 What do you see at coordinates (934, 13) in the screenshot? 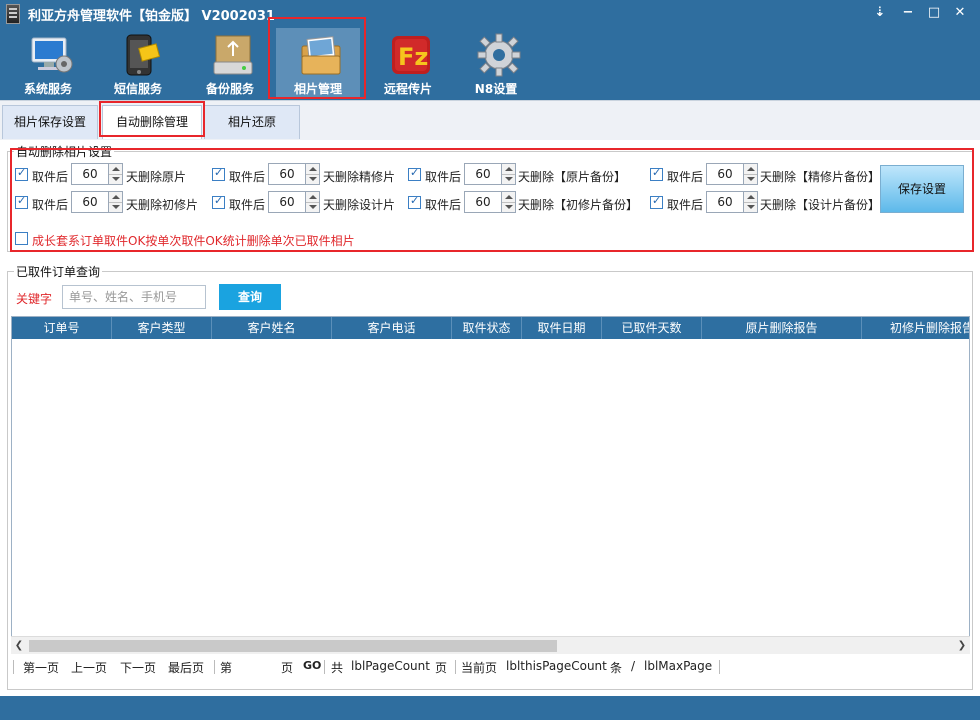
I see `maximize-button: □` at bounding box center [934, 13].